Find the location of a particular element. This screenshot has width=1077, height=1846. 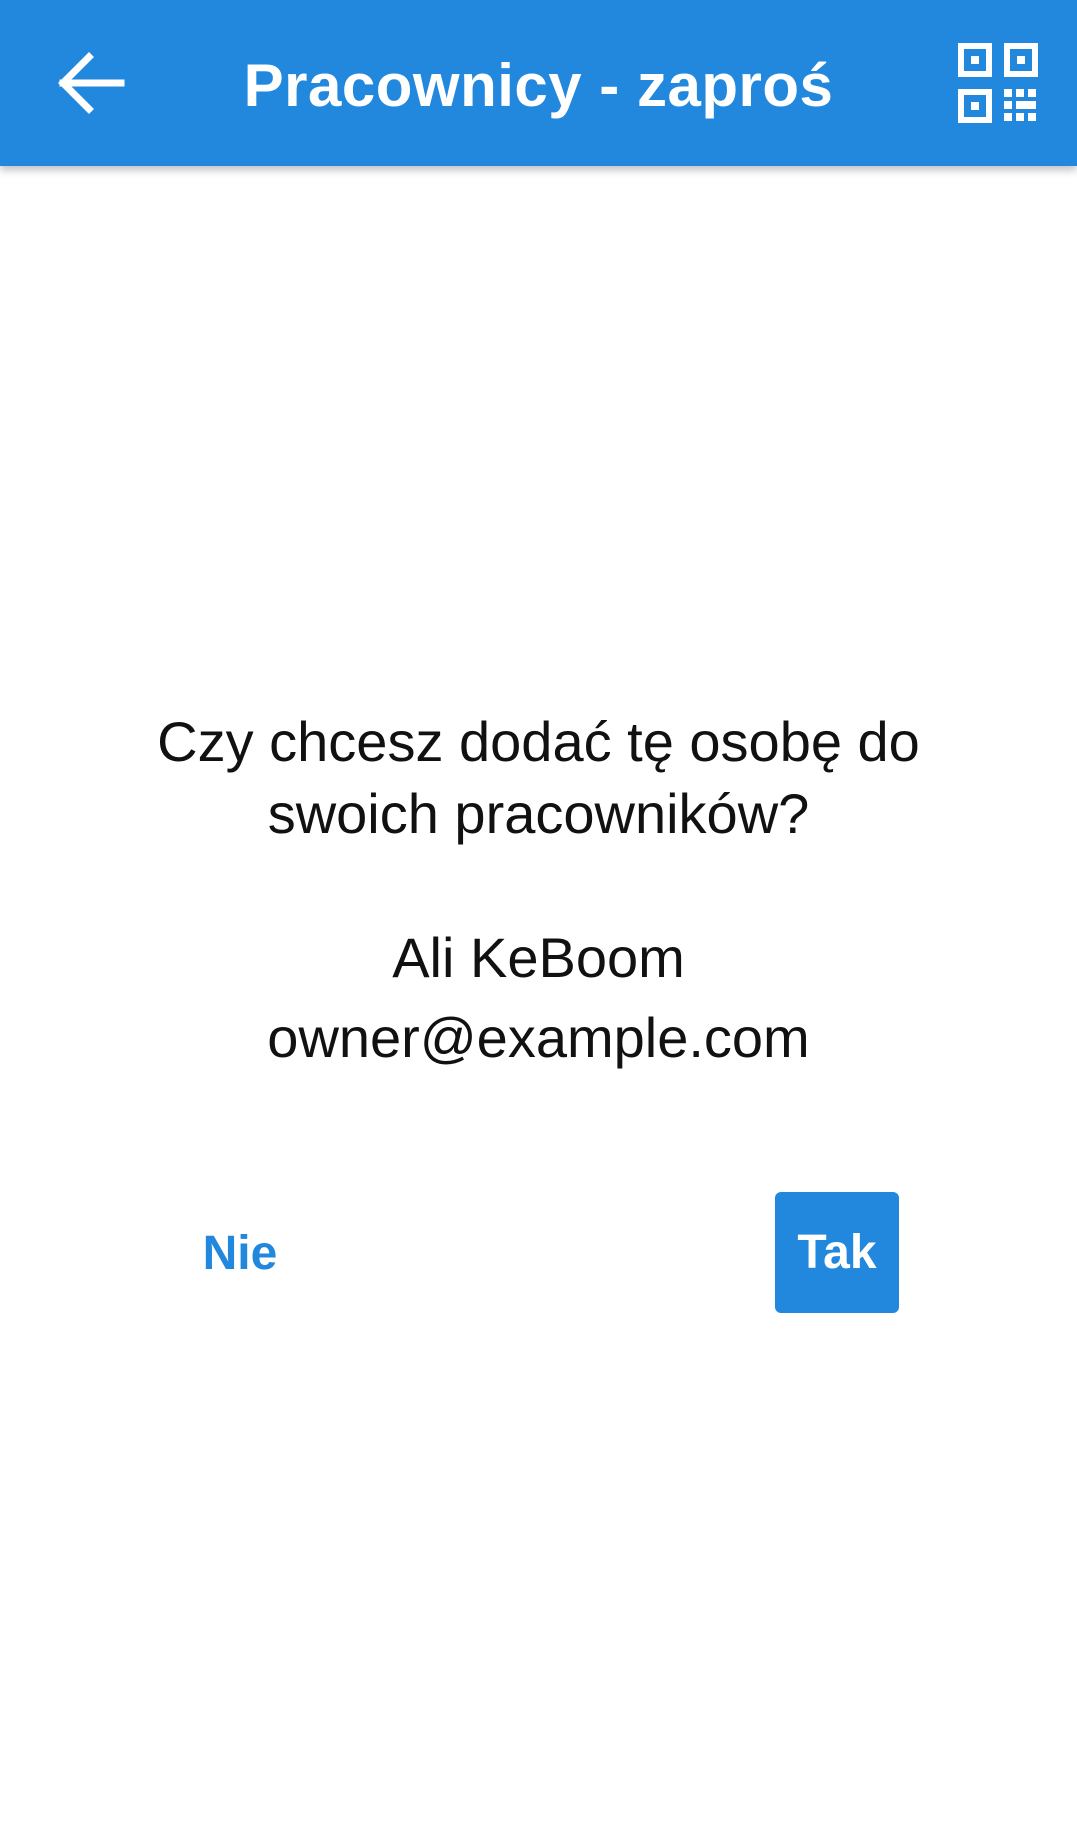

app-bar: Pracownicy - zaproś is located at coordinates (538, 83).